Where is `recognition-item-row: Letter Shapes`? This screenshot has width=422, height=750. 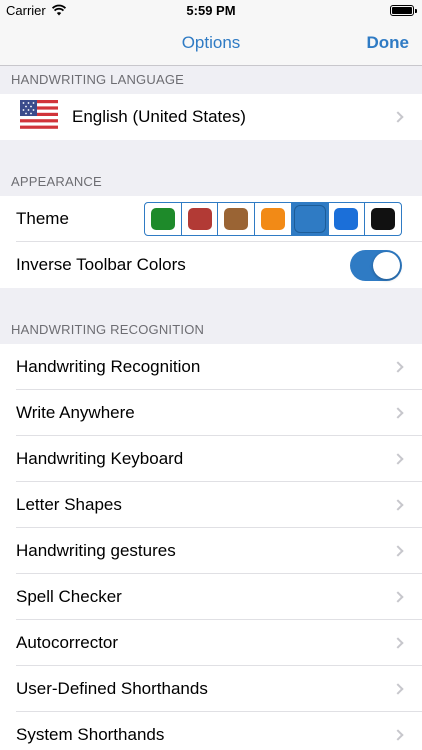
recognition-item-row: Letter Shapes is located at coordinates (211, 505).